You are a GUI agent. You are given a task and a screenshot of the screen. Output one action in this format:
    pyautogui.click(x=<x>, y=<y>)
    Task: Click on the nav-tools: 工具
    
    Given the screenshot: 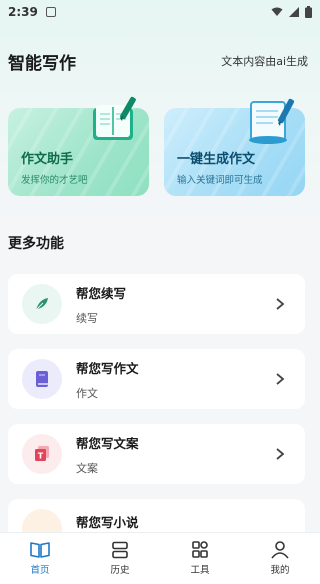 What is the action you would take?
    pyautogui.click(x=200, y=558)
    